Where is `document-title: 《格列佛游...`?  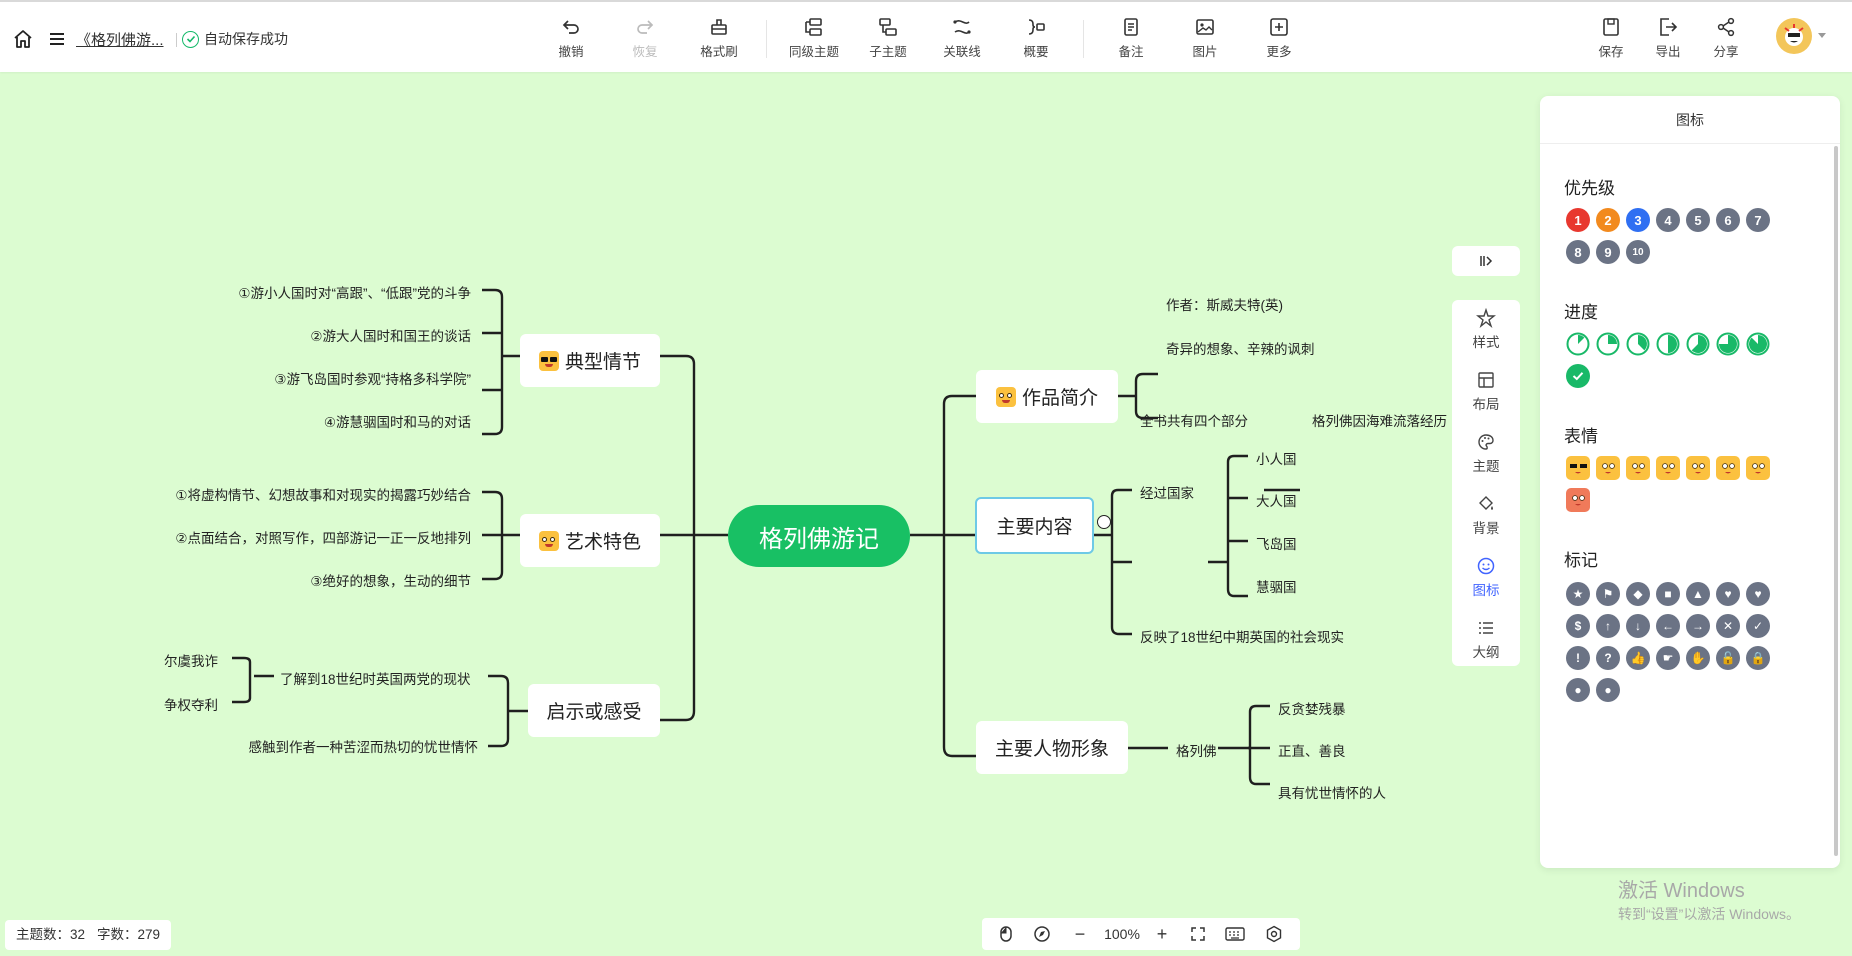 document-title: 《格列佛游... is located at coordinates (120, 39).